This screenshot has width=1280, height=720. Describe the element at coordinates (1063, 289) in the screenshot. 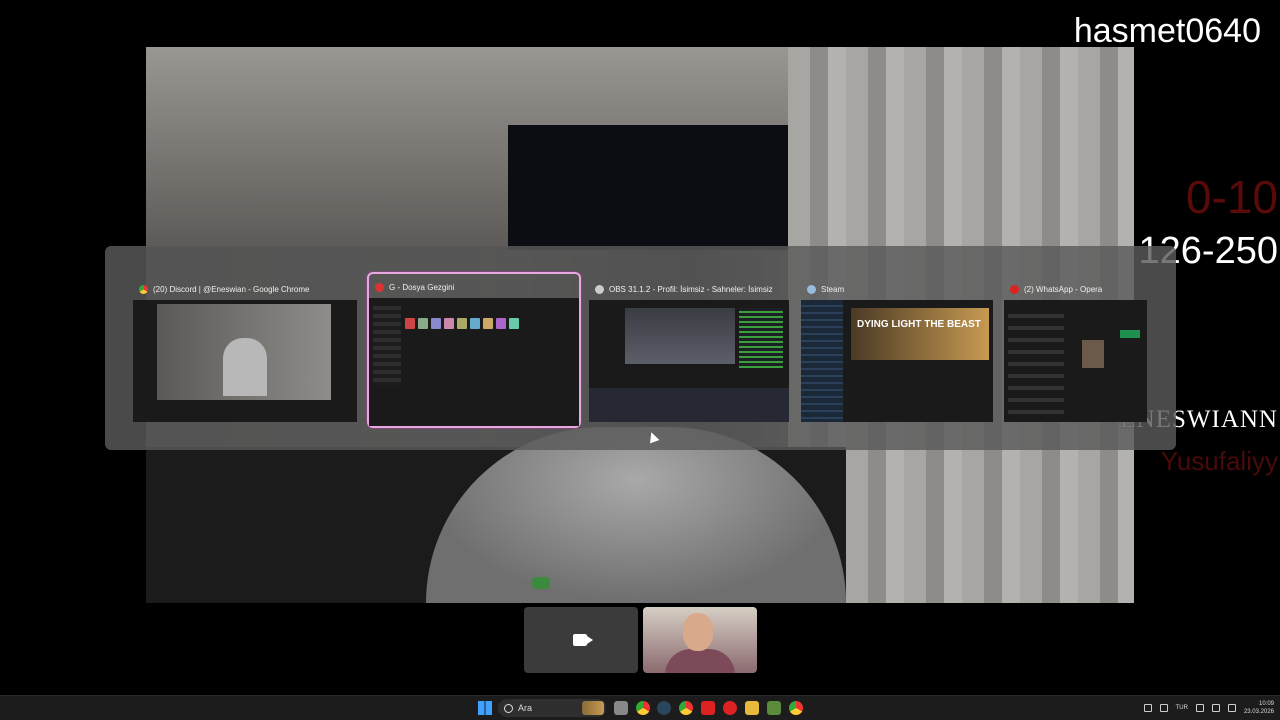

I see `window-title: (2) WhatsApp - Opera` at that location.